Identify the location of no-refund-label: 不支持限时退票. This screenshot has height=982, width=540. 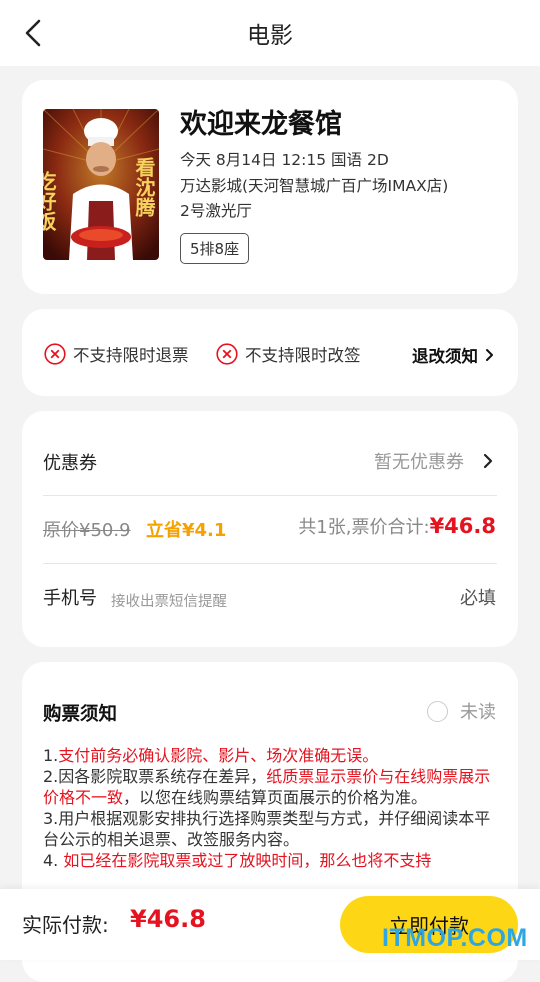
(131, 355).